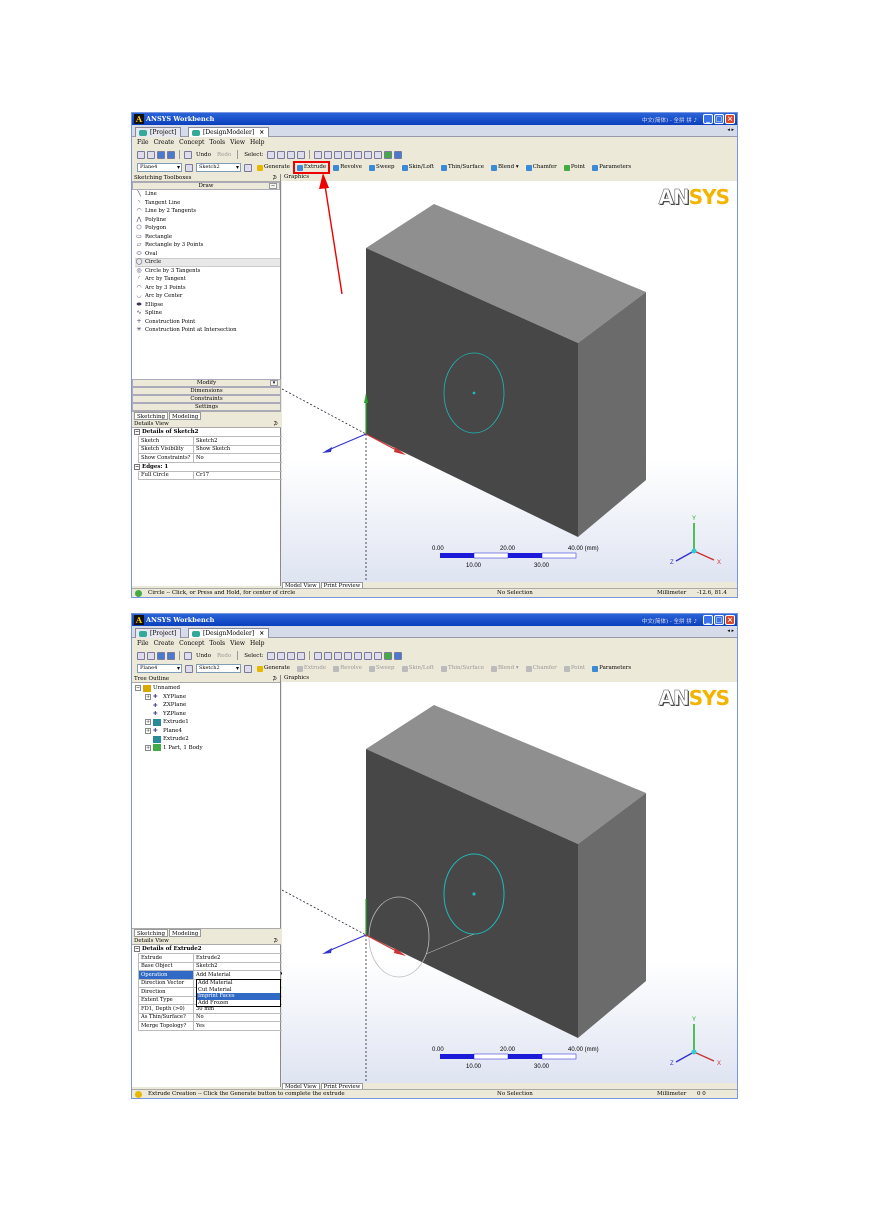 Image resolution: width=869 pixels, height=1228 pixels. Describe the element at coordinates (541, 668) in the screenshot. I see `chamfer-button: Chamfer` at that location.